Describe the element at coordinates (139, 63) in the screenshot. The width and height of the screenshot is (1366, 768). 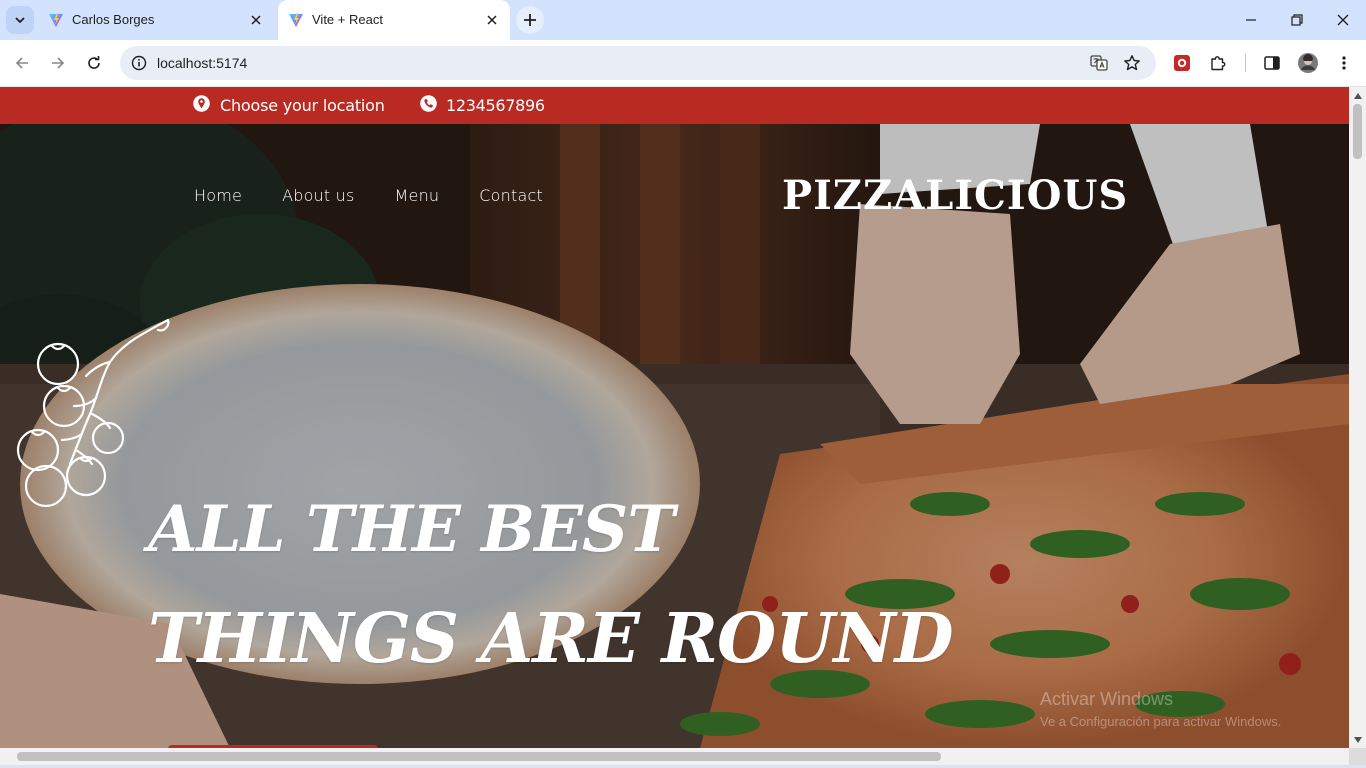
I see `site-info-icon` at that location.